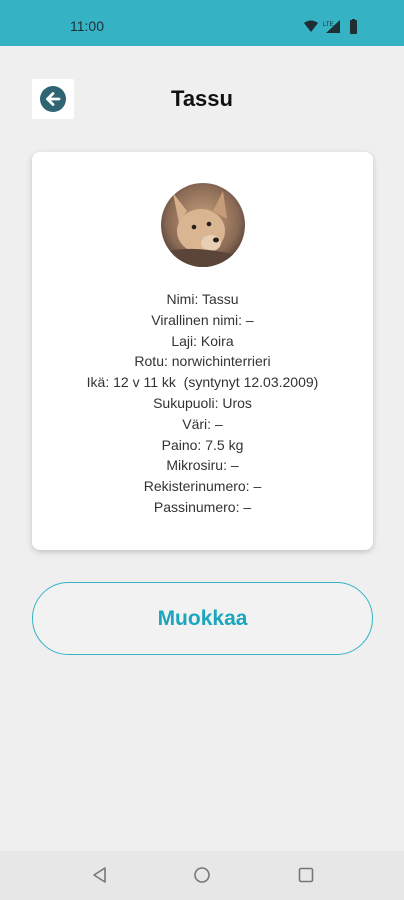 This screenshot has height=900, width=404. I want to click on home-circle-icon, so click(202, 875).